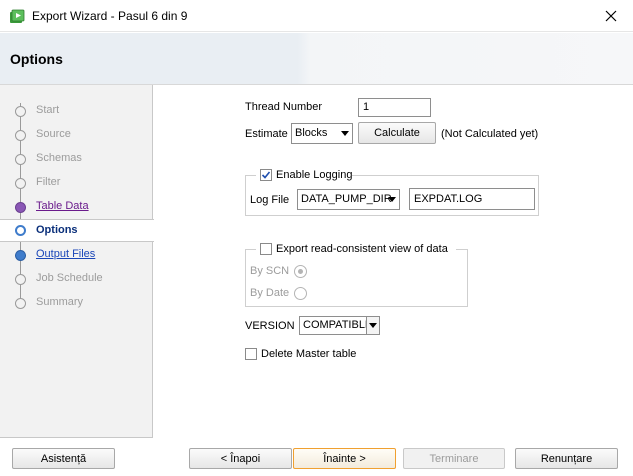 The width and height of the screenshot is (633, 476). What do you see at coordinates (284, 107) in the screenshot?
I see `thread-number-label: Thread Number` at bounding box center [284, 107].